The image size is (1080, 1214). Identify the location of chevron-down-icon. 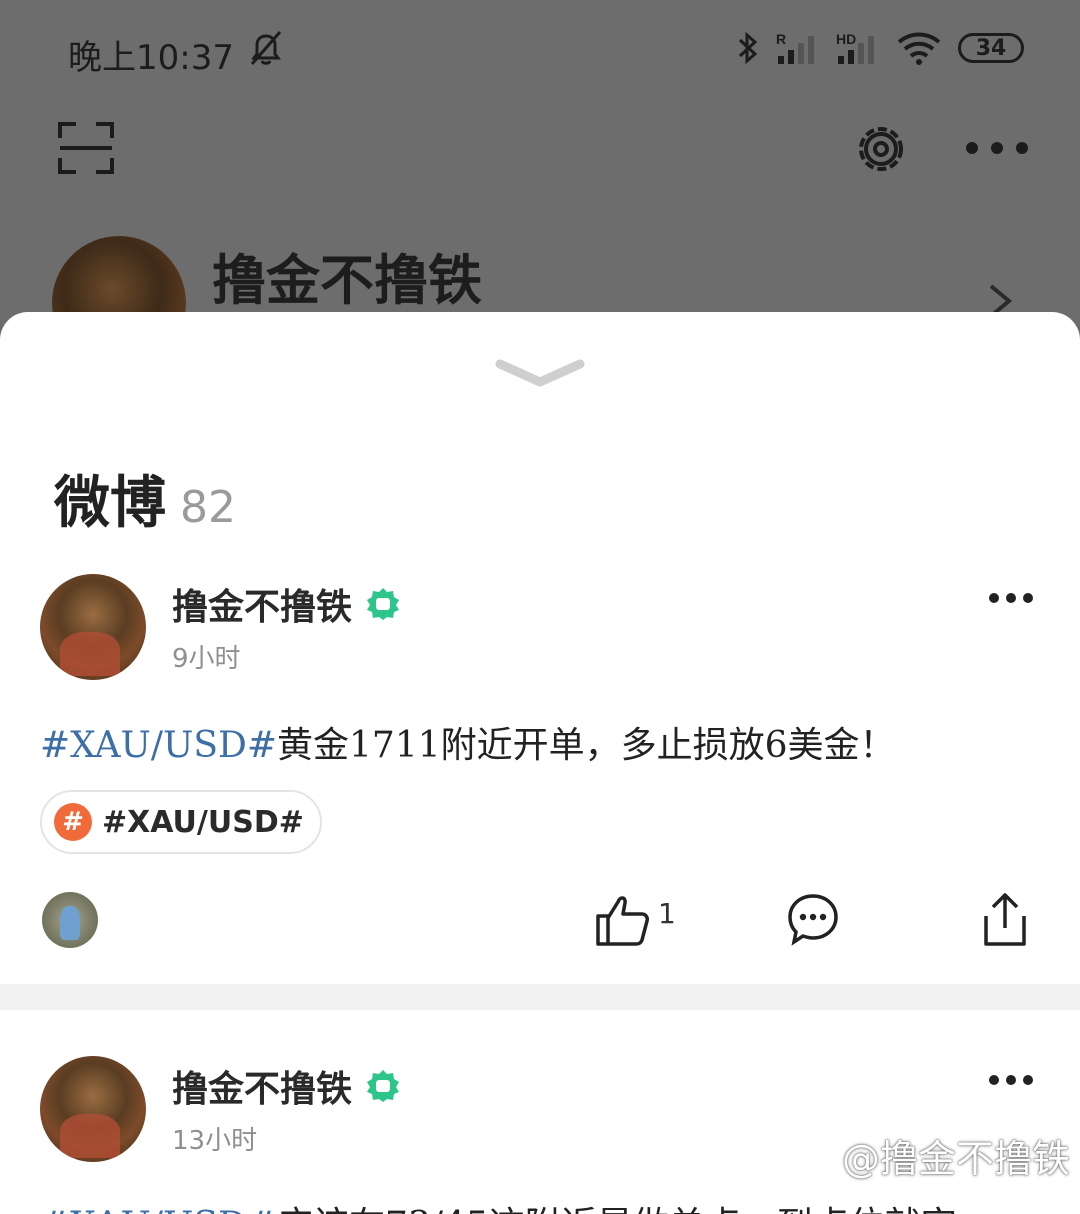
(540, 372).